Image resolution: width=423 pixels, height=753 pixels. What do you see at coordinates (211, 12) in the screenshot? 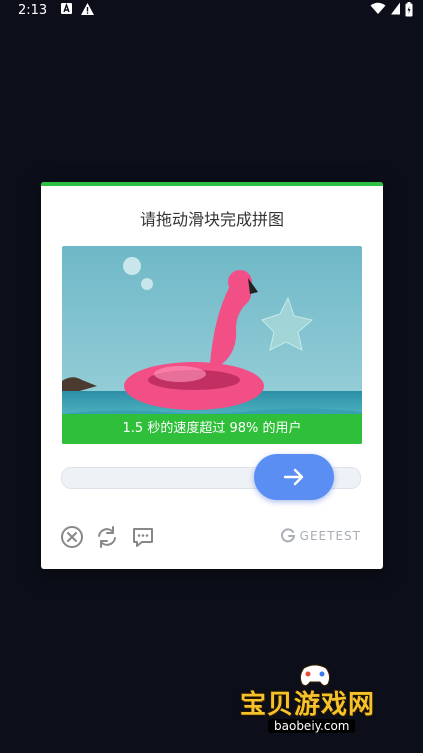
I see `status-bar: 2:13` at bounding box center [211, 12].